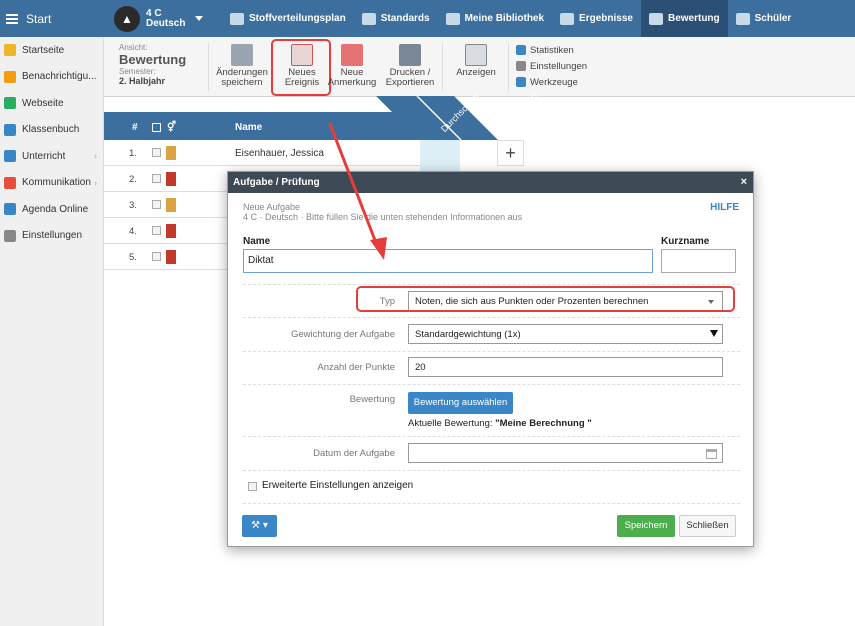  Describe the element at coordinates (500, 423) in the screenshot. I see `current-rating: Aktuelle Bewertung: "Meine Berechnung "` at that location.